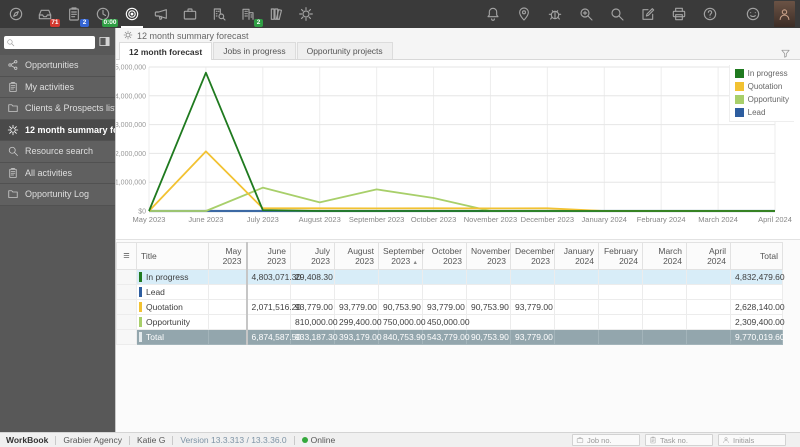 Image resolution: width=800 pixels, height=447 pixels. I want to click on row-title: Total, so click(172, 337).